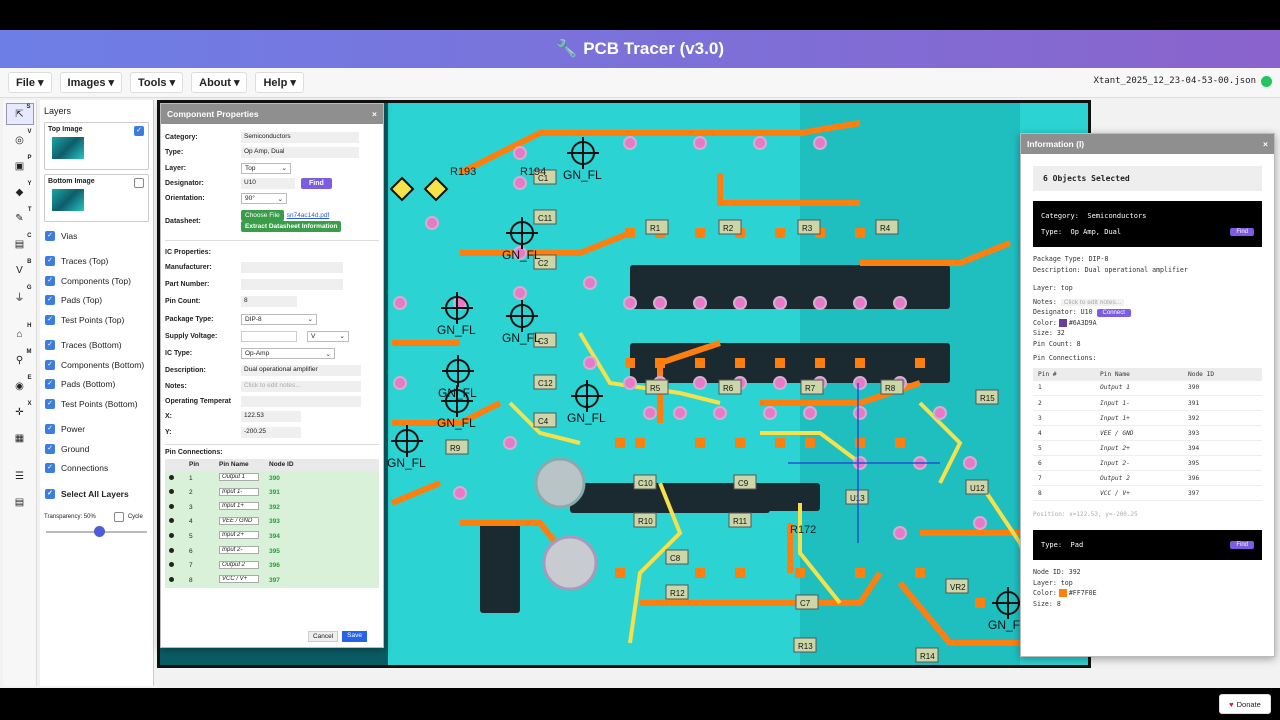 The width and height of the screenshot is (1280, 720). Describe the element at coordinates (266, 168) in the screenshot. I see `layer-select: Top ⌄` at that location.